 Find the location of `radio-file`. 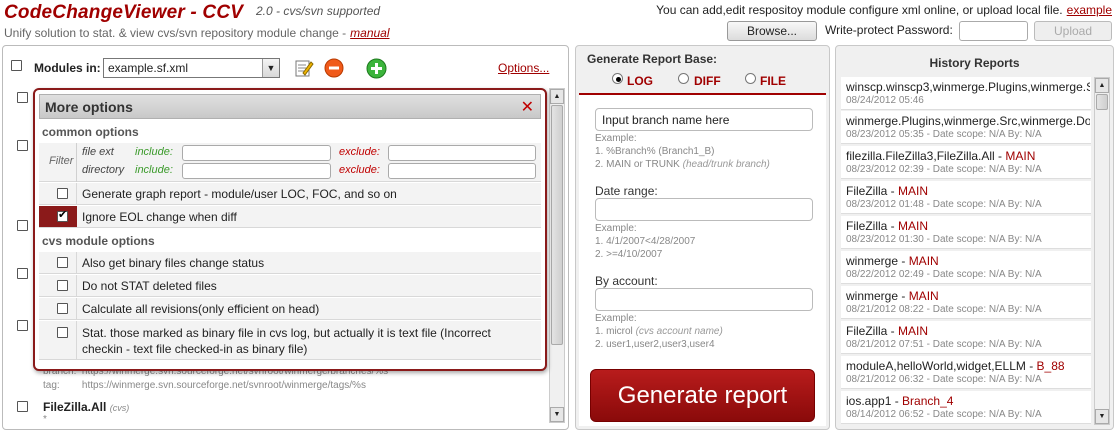

radio-file is located at coordinates (750, 78).